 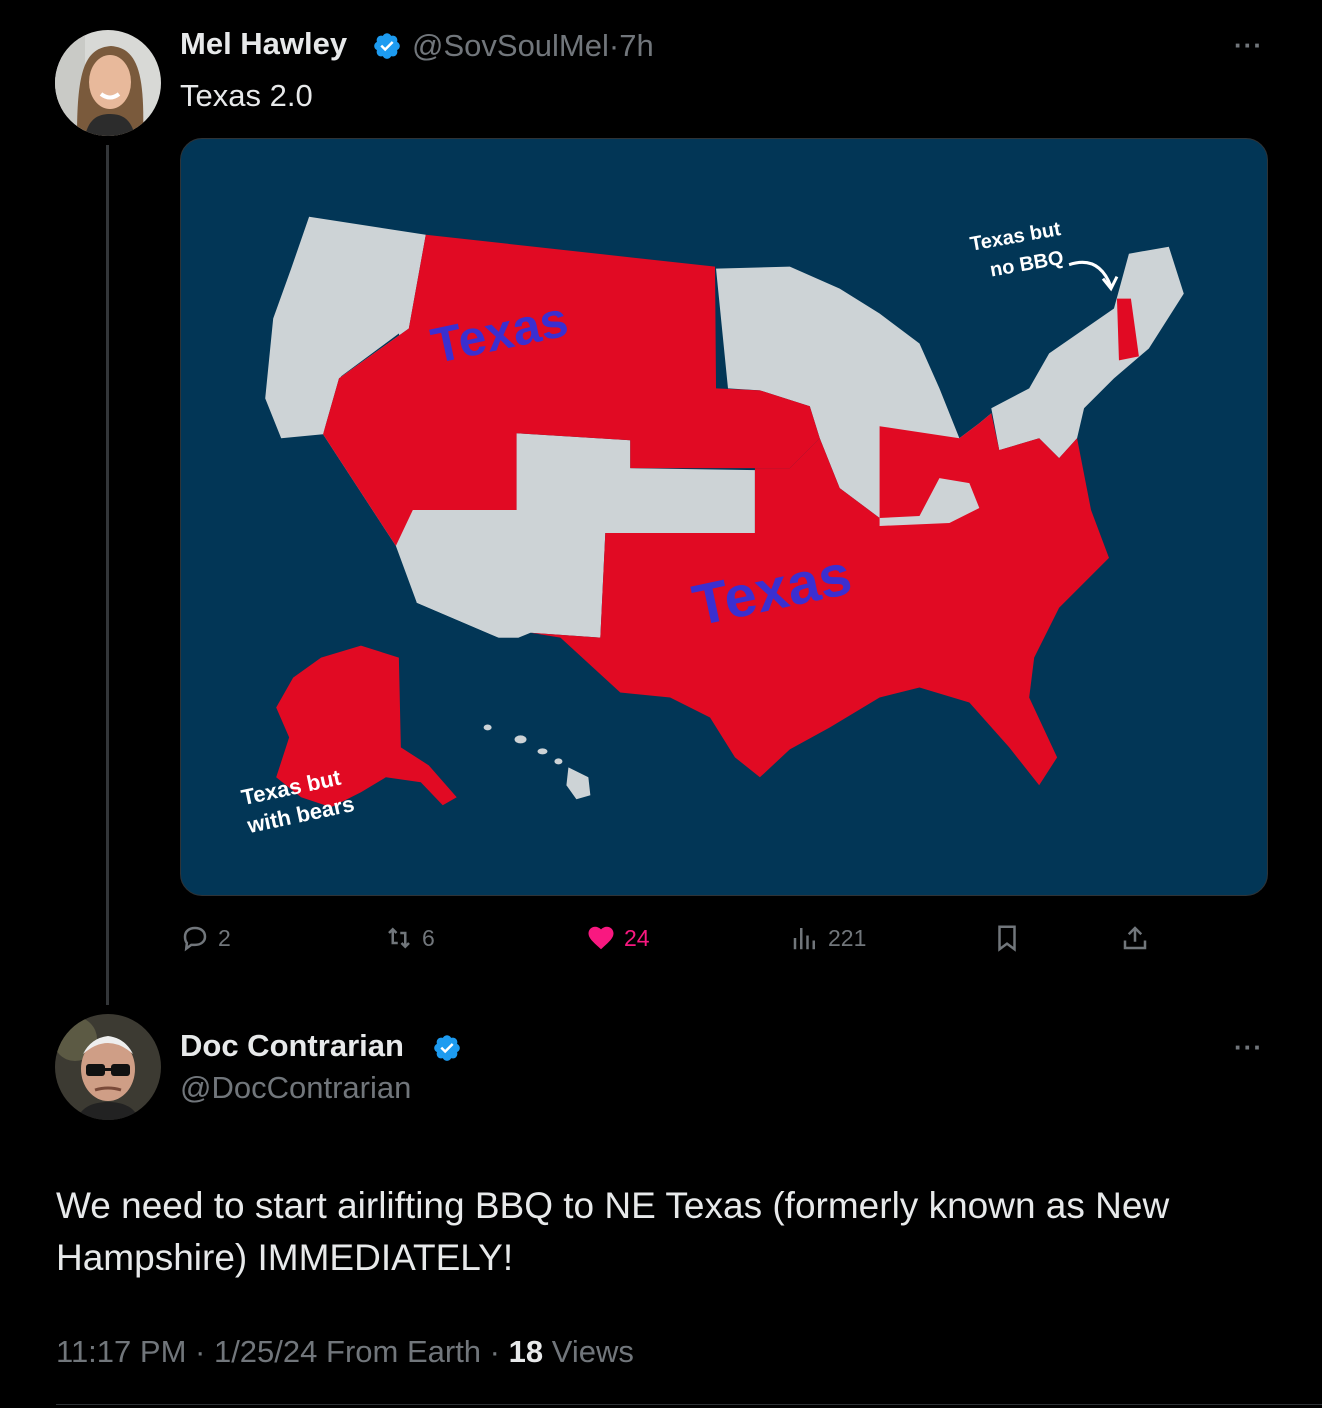 I want to click on views-count: 221, so click(x=847, y=937).